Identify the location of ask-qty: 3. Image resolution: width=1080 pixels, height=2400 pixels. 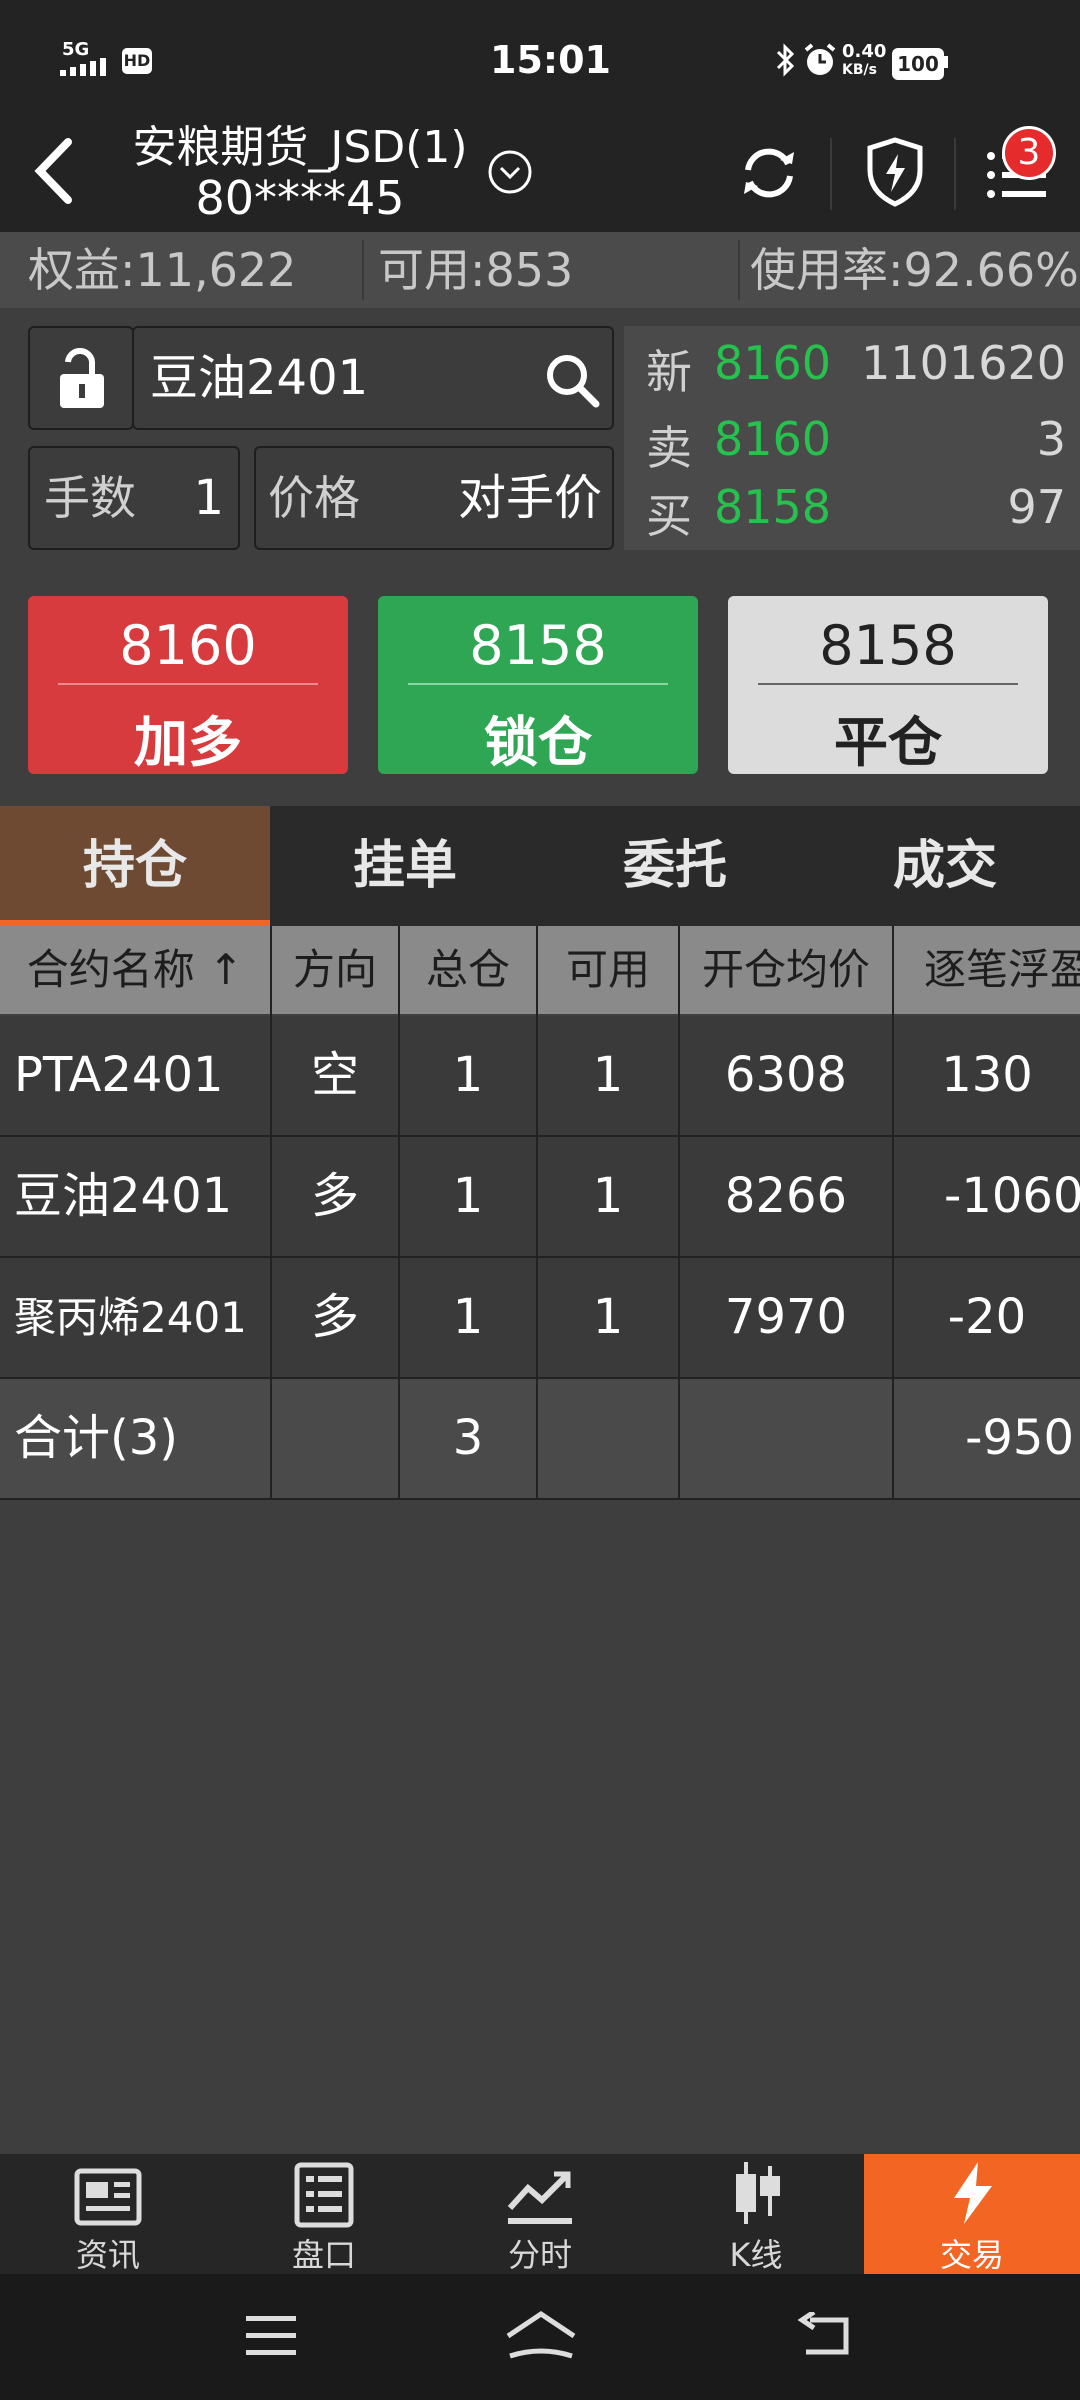
(1051, 439).